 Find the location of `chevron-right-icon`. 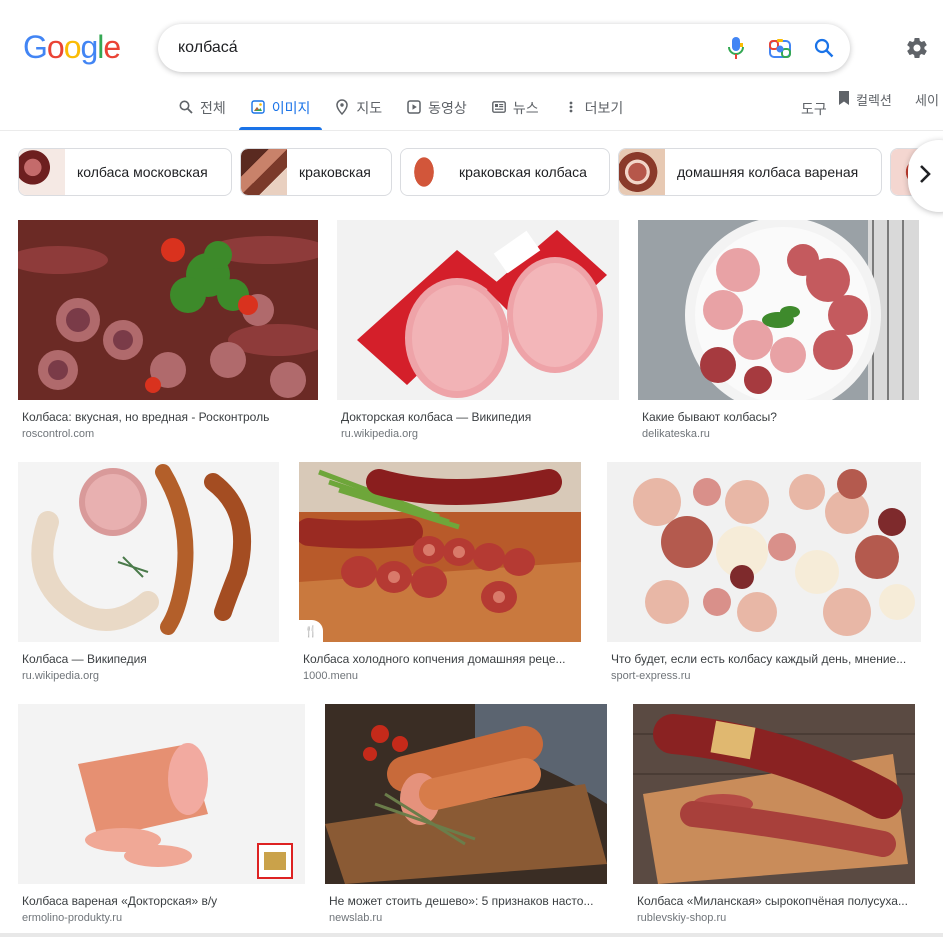

chevron-right-icon is located at coordinates (925, 176).